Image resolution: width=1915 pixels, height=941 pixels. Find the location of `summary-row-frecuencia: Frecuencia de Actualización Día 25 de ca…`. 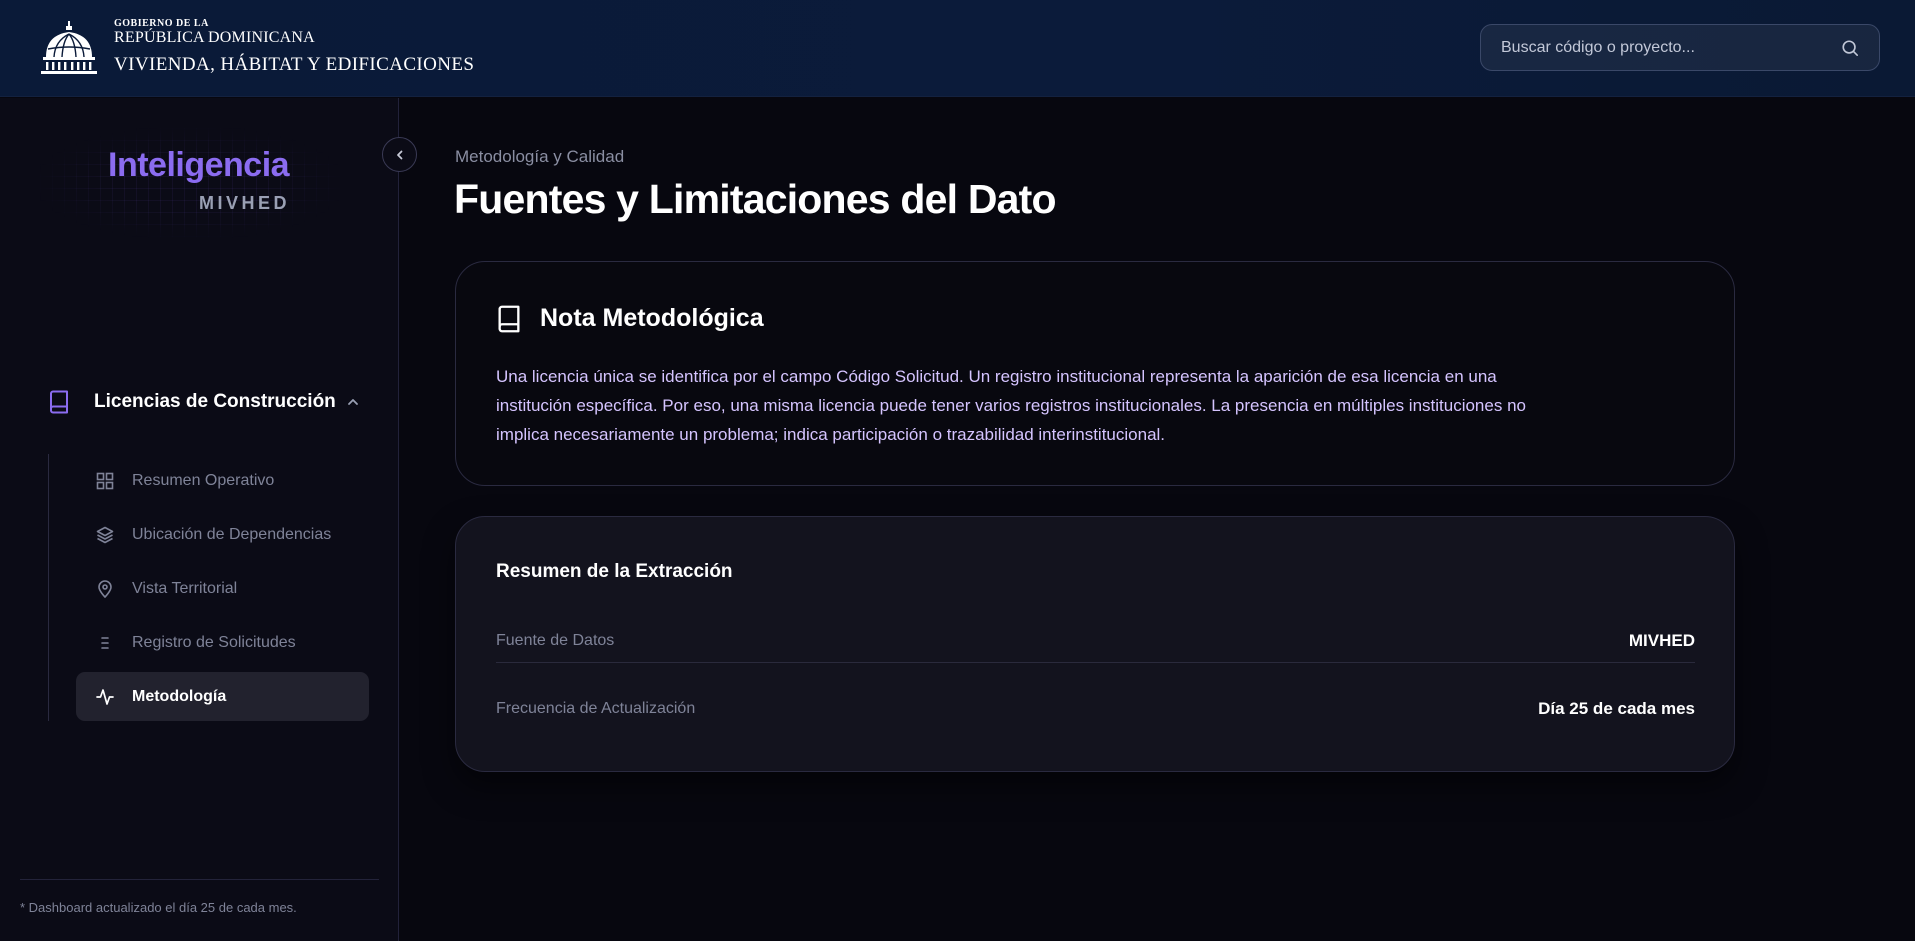

summary-row-frecuencia: Frecuencia de Actualización Día 25 de ca… is located at coordinates (1095, 709).